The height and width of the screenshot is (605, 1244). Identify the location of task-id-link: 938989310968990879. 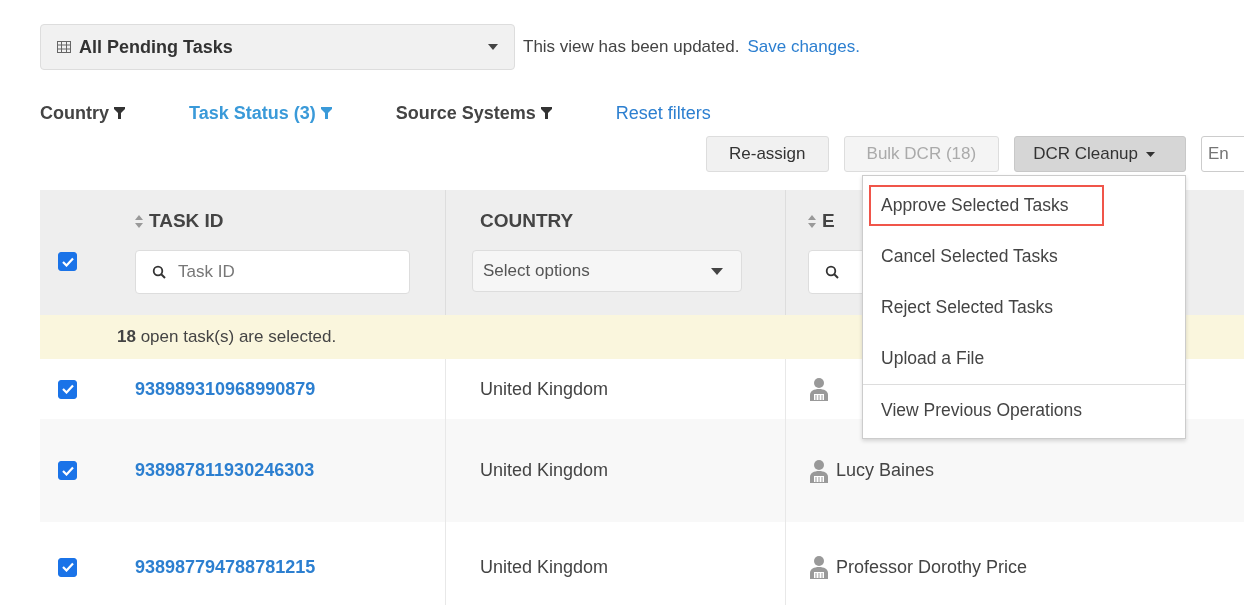
(225, 389).